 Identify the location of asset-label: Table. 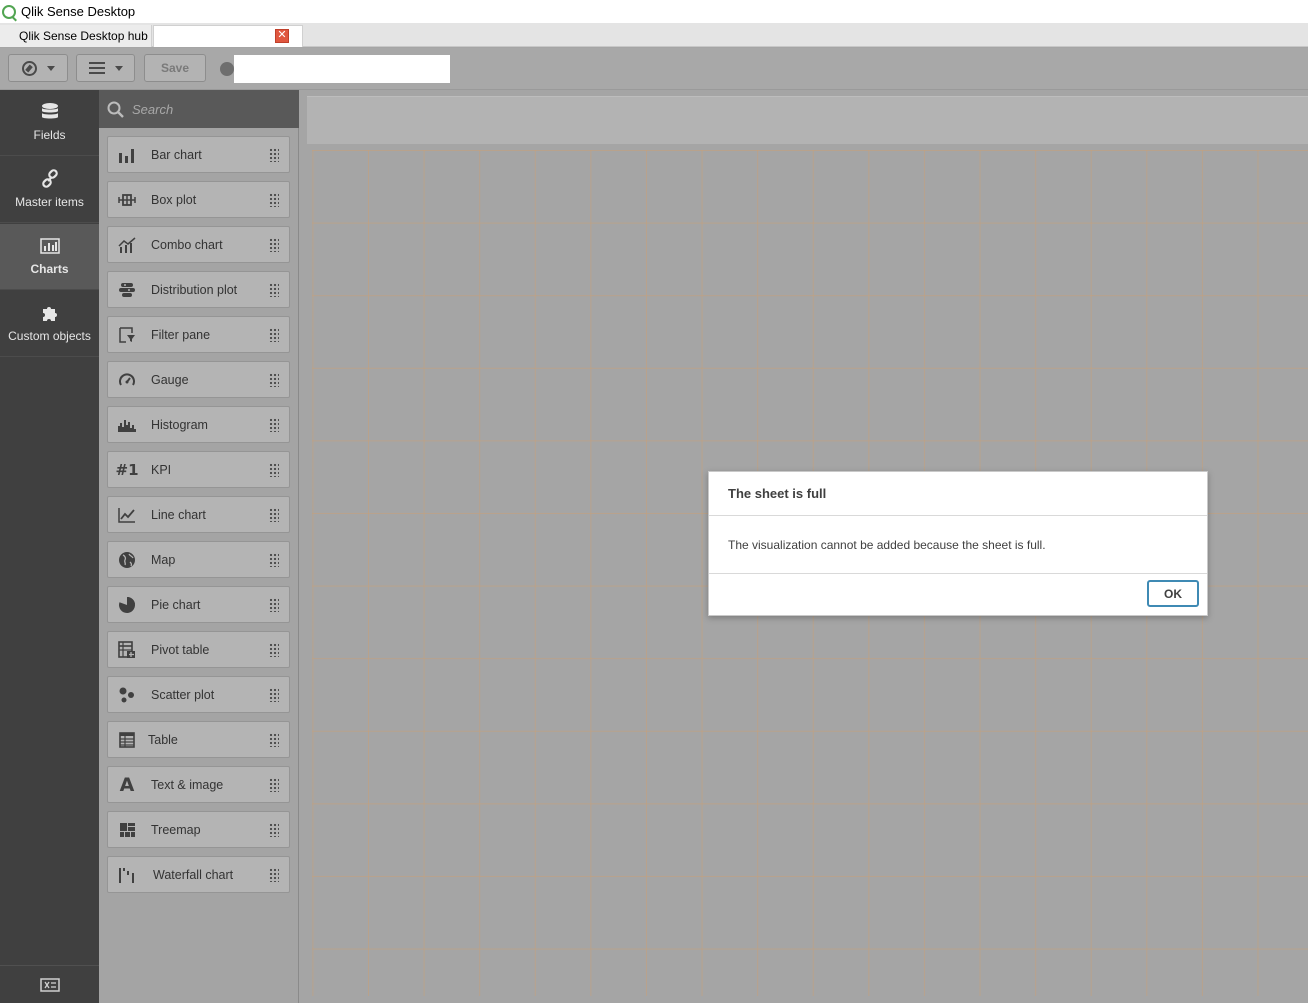
(163, 739).